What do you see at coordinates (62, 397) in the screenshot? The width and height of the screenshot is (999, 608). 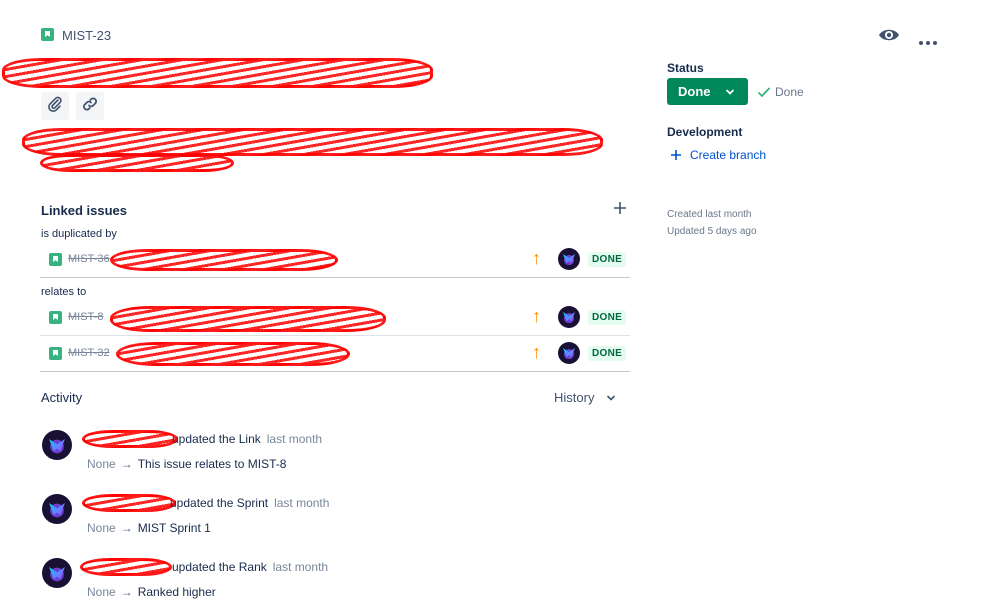 I see `activity-title: Activity` at bounding box center [62, 397].